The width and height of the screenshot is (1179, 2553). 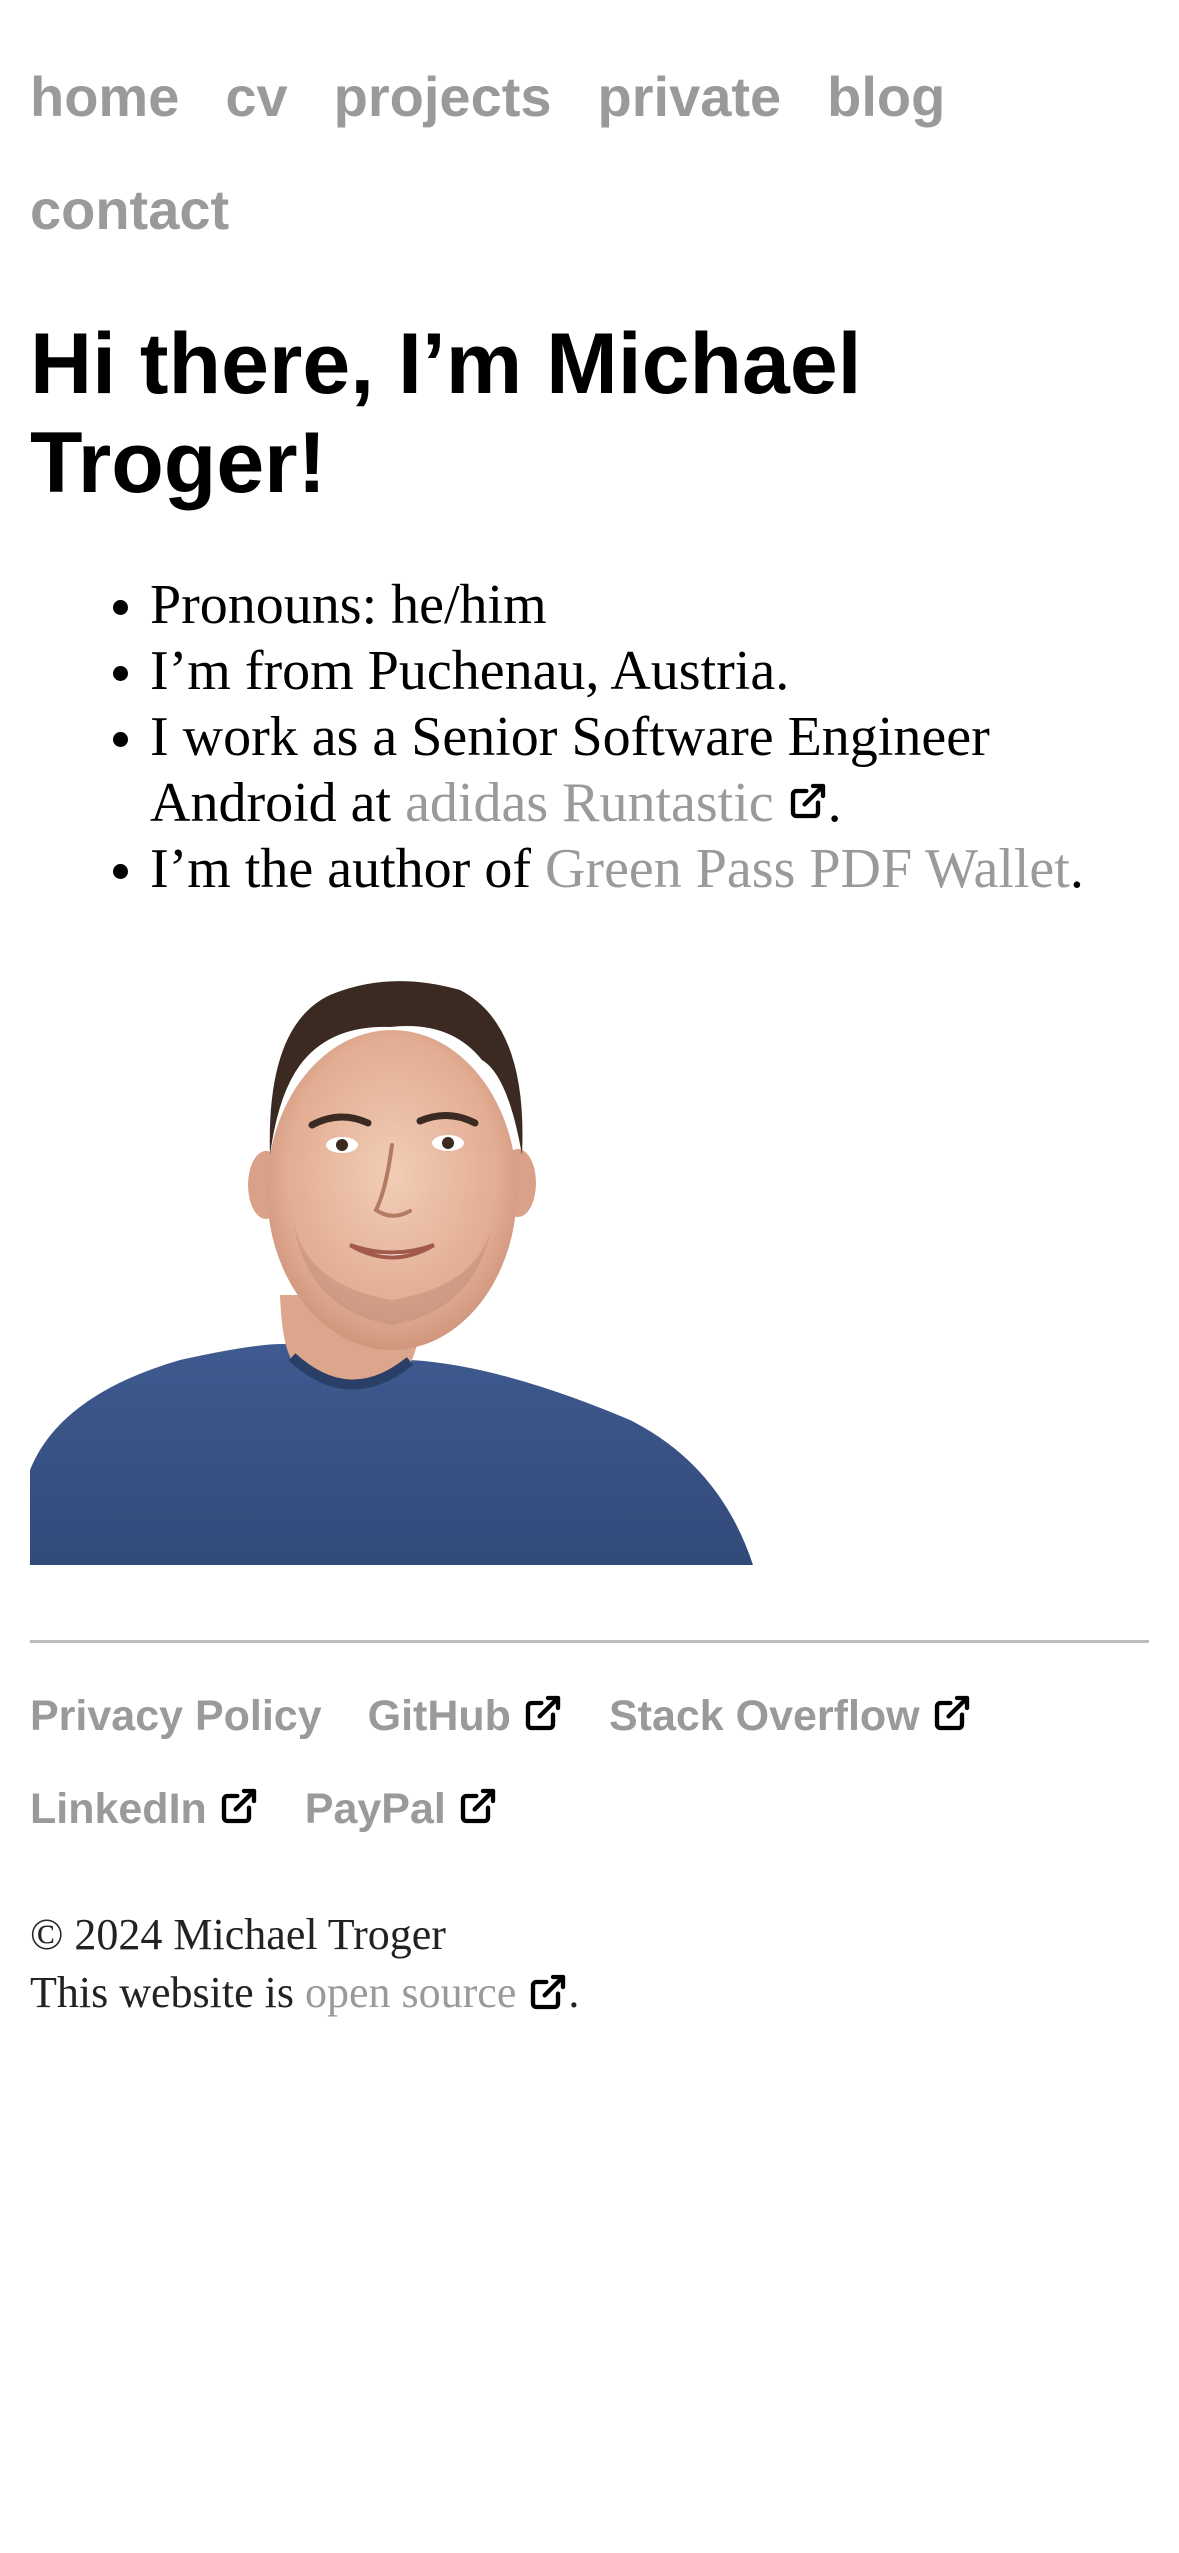 I want to click on privacy-policy-label: Privacy Policy, so click(x=176, y=1716).